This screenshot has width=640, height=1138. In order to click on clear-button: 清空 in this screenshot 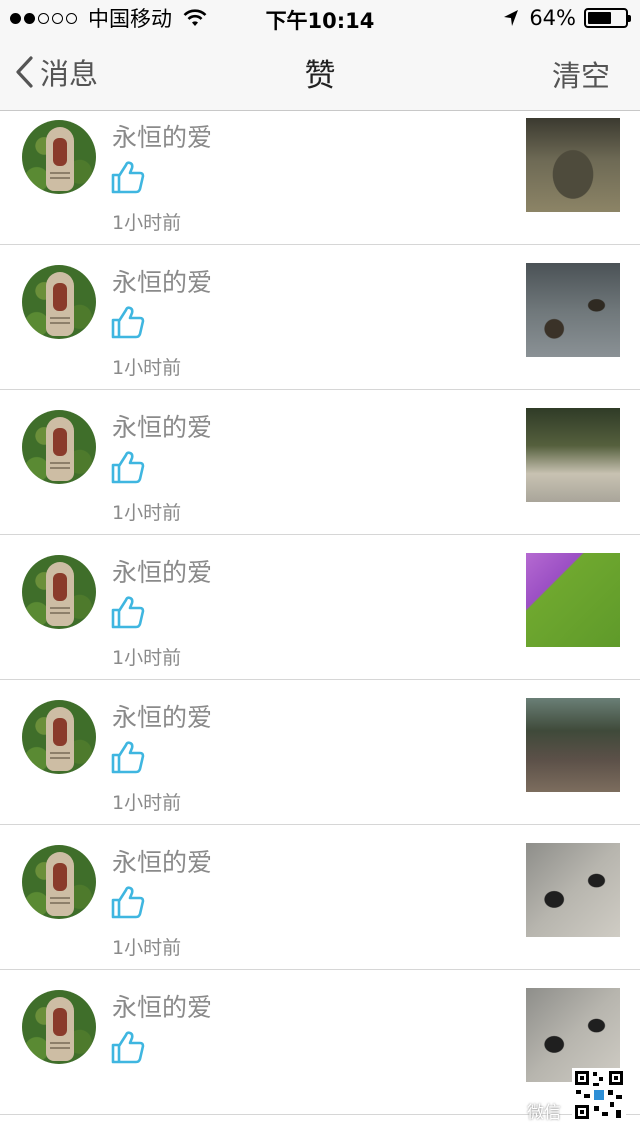, I will do `click(581, 74)`.